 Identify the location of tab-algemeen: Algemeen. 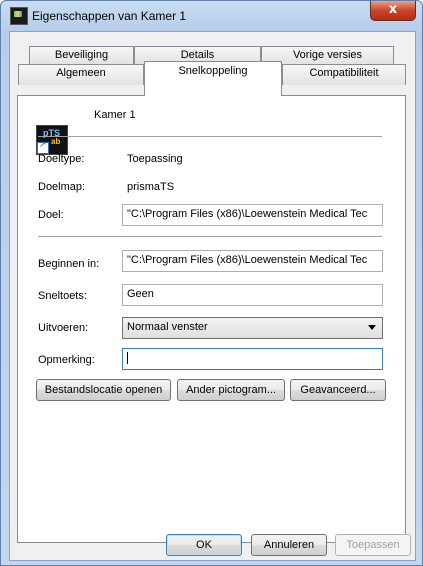
(81, 74).